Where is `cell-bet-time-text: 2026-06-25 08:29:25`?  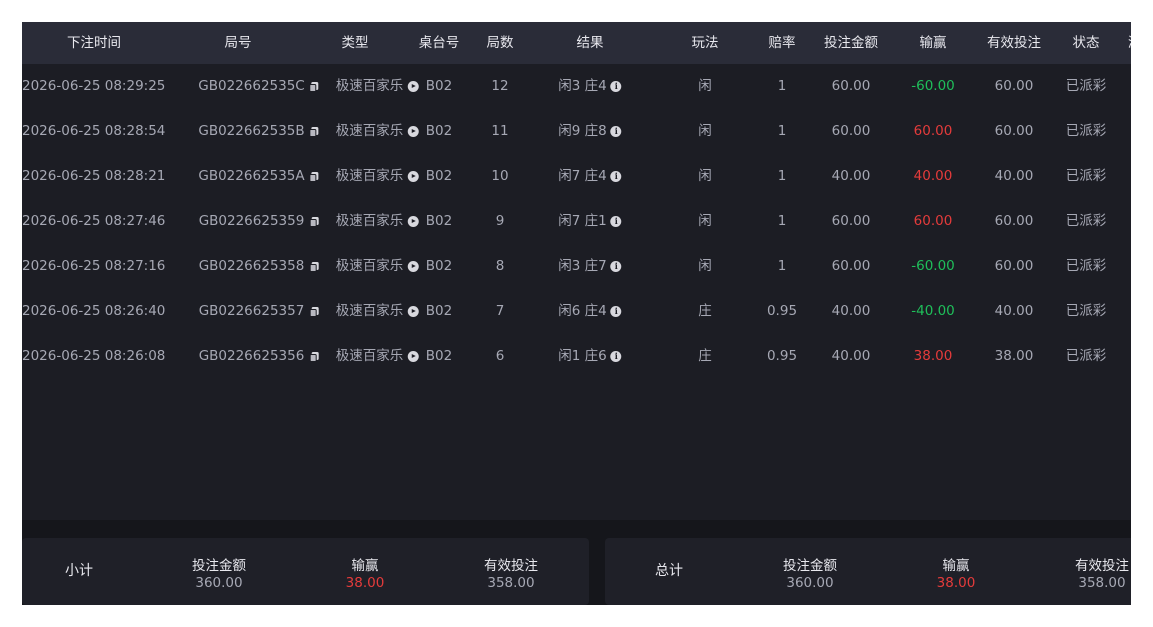
cell-bet-time-text: 2026-06-25 08:29:25 is located at coordinates (94, 86).